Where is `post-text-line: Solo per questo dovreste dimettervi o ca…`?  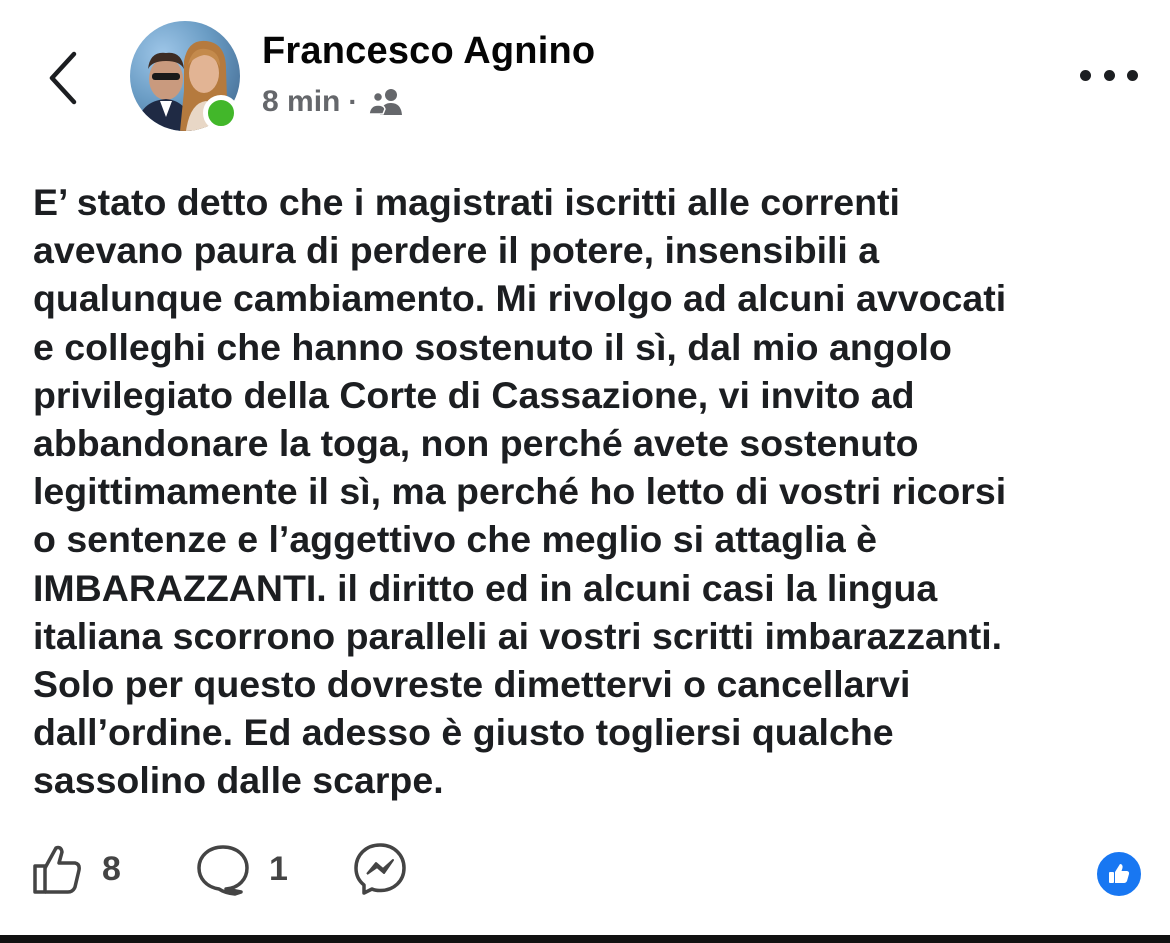 post-text-line: Solo per questo dovreste dimettervi o ca… is located at coordinates (472, 684).